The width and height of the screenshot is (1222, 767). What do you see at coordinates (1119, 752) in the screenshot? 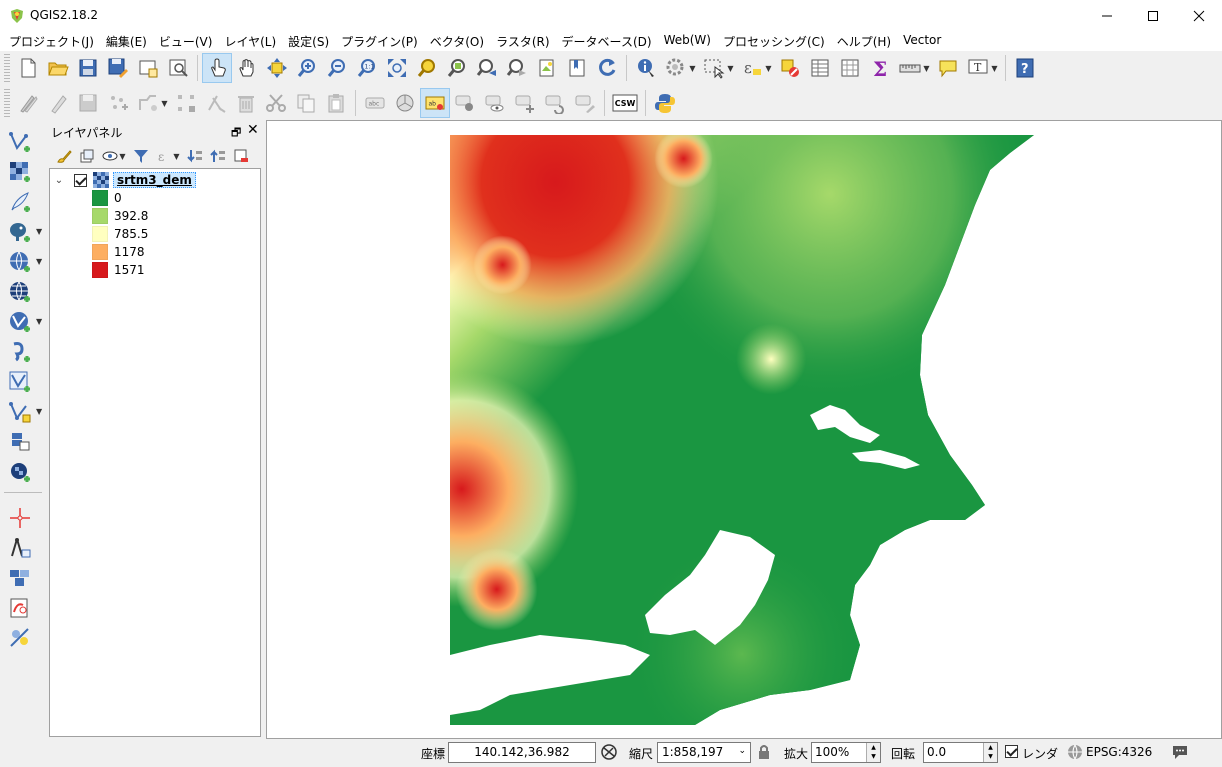
I see `crs-label: EPSG:4326` at bounding box center [1119, 752].